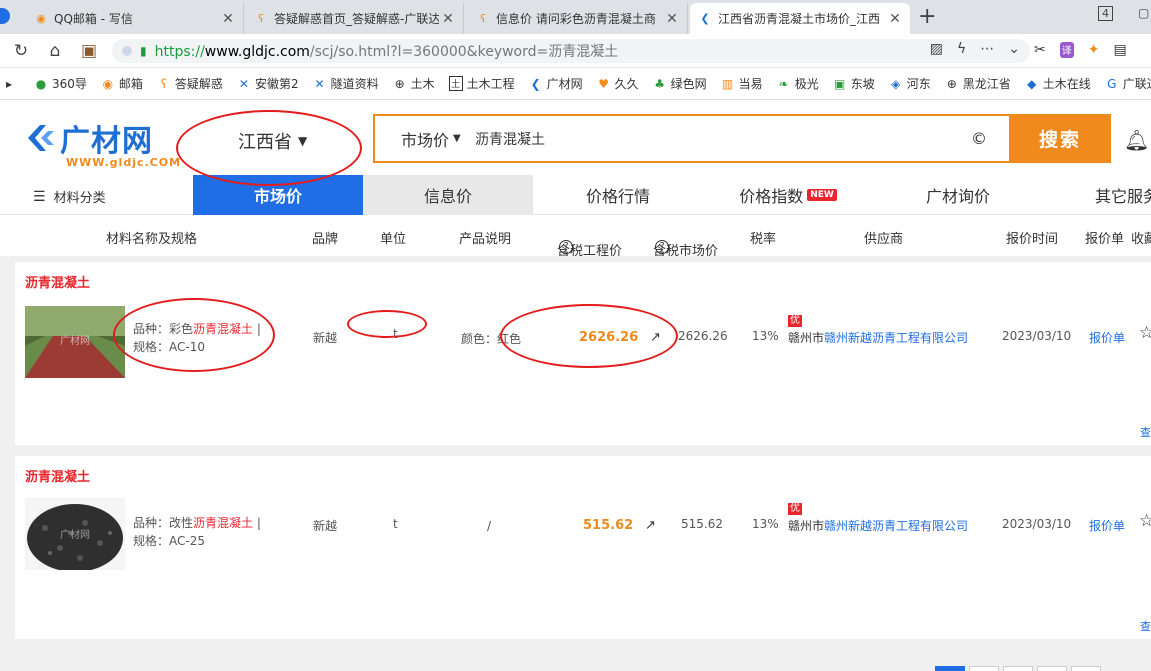 The height and width of the screenshot is (671, 1151). What do you see at coordinates (265, 142) in the screenshot?
I see `province-label: 江西省` at bounding box center [265, 142].